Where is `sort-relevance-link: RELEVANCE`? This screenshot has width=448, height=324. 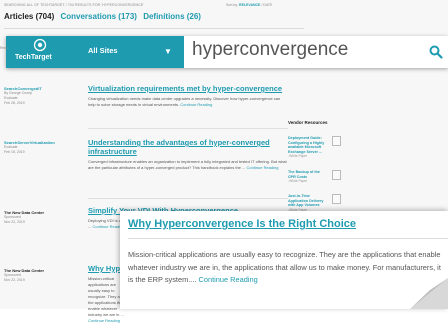 sort-relevance-link: RELEVANCE is located at coordinates (249, 5).